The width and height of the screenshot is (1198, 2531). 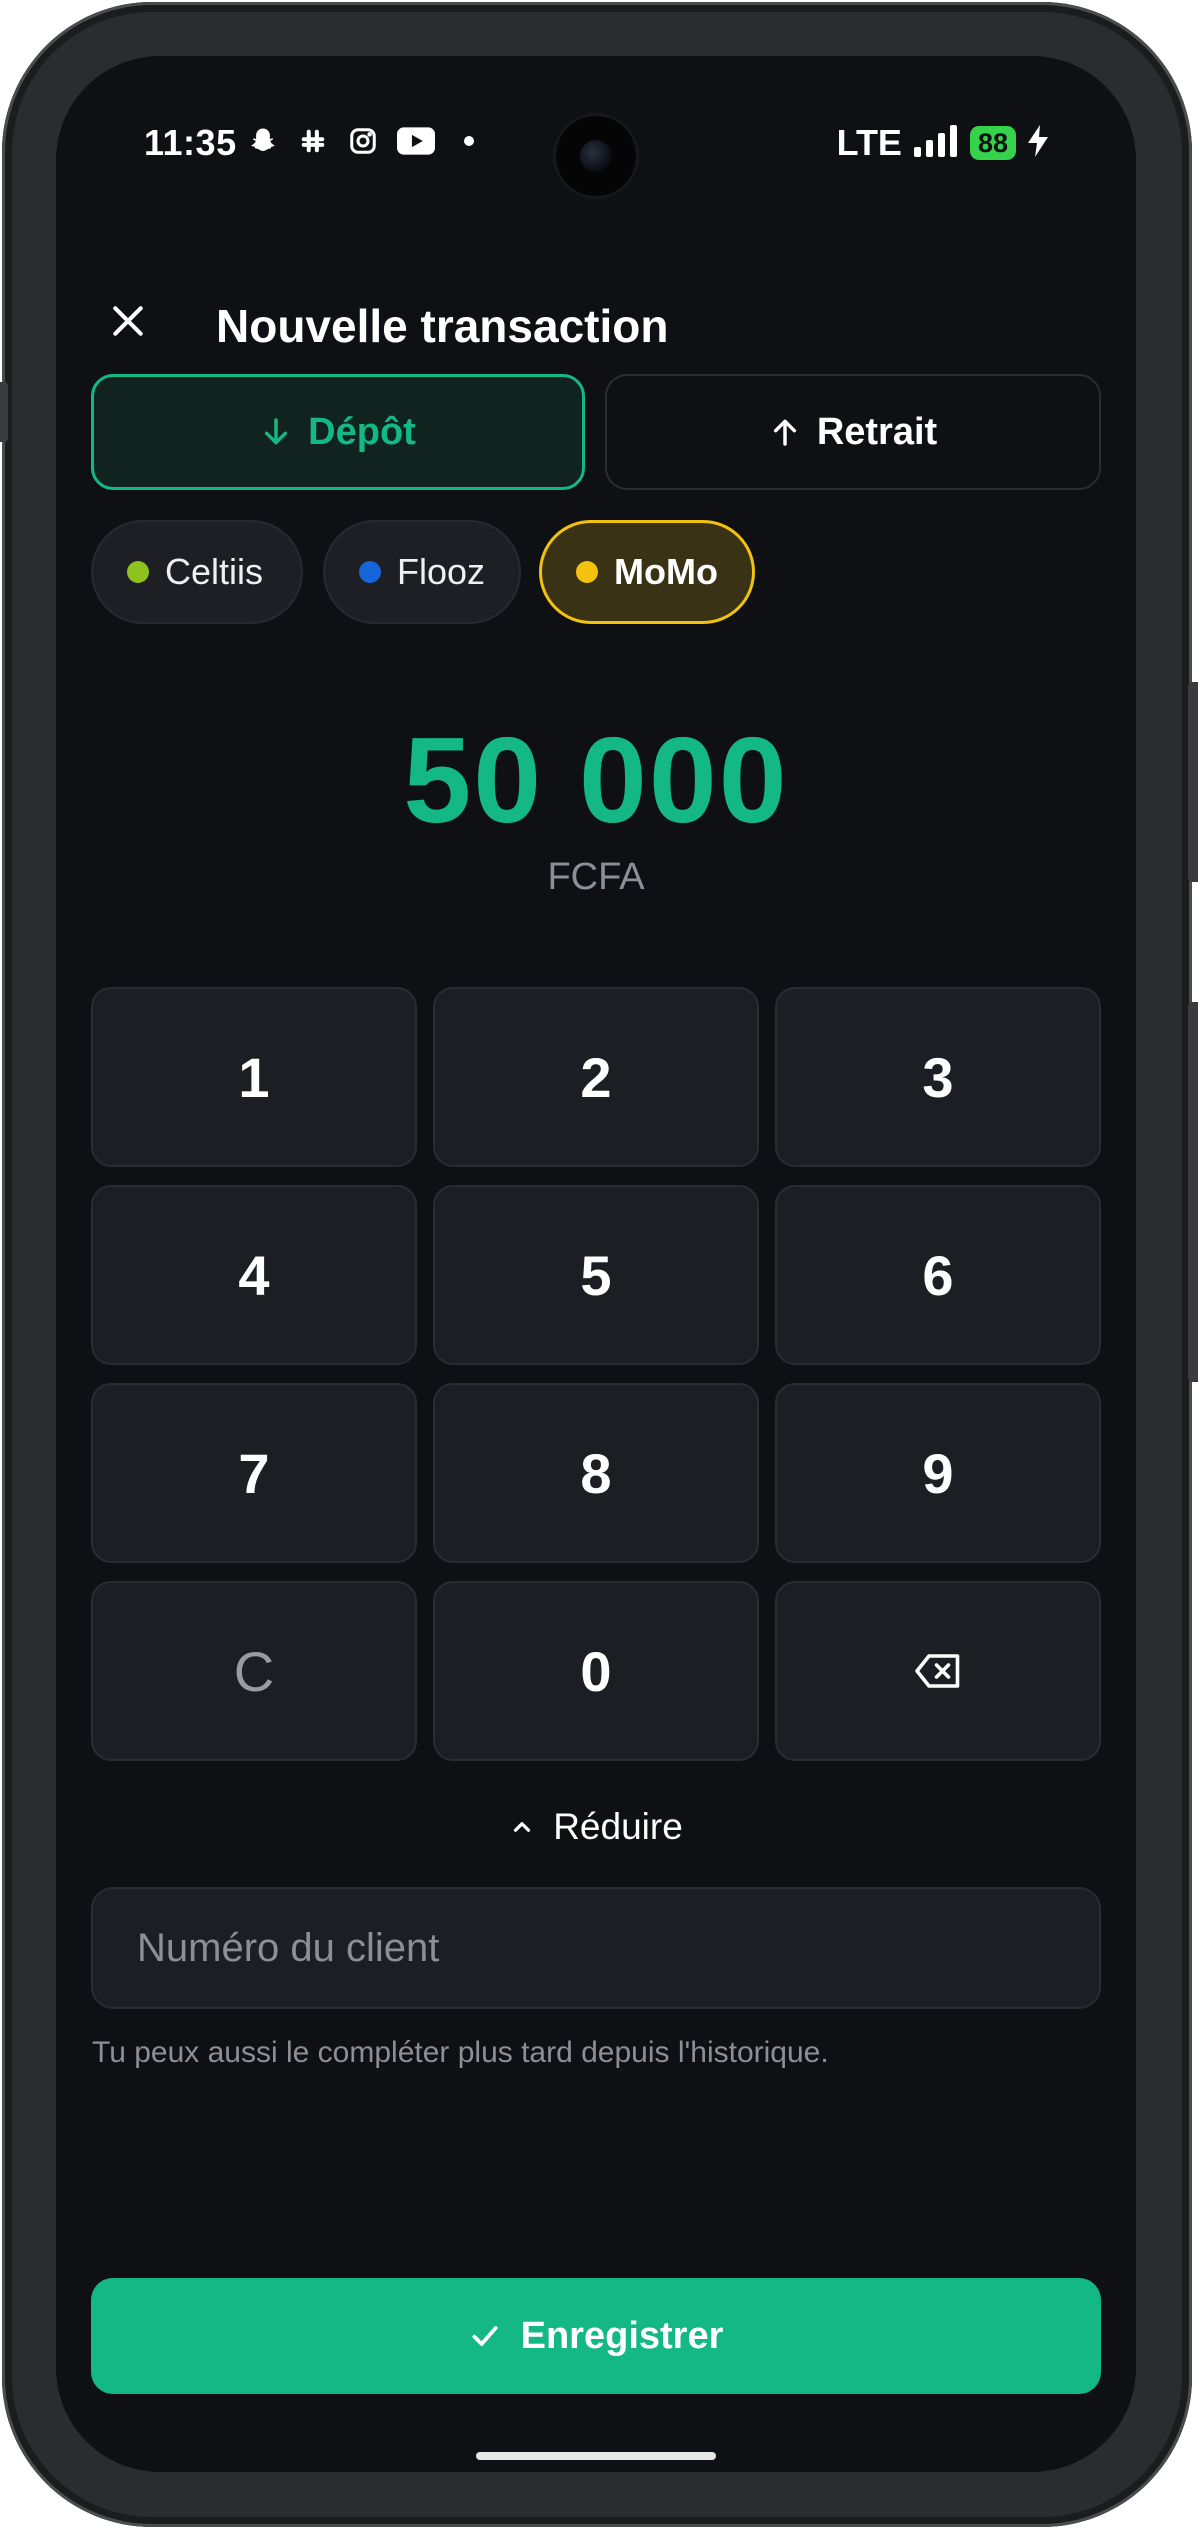 What do you see at coordinates (254, 1275) in the screenshot?
I see `key-4: 4` at bounding box center [254, 1275].